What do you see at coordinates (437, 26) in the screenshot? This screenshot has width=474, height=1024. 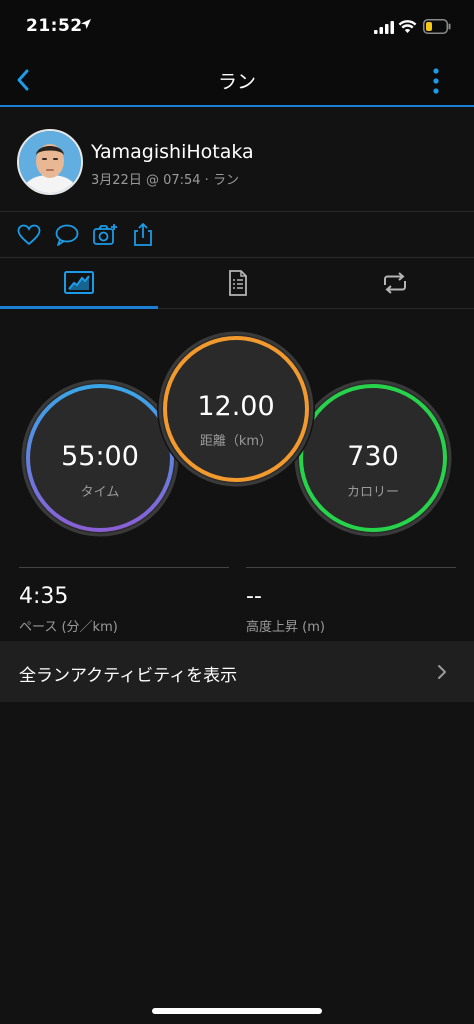 I see `battery-low-icon` at bounding box center [437, 26].